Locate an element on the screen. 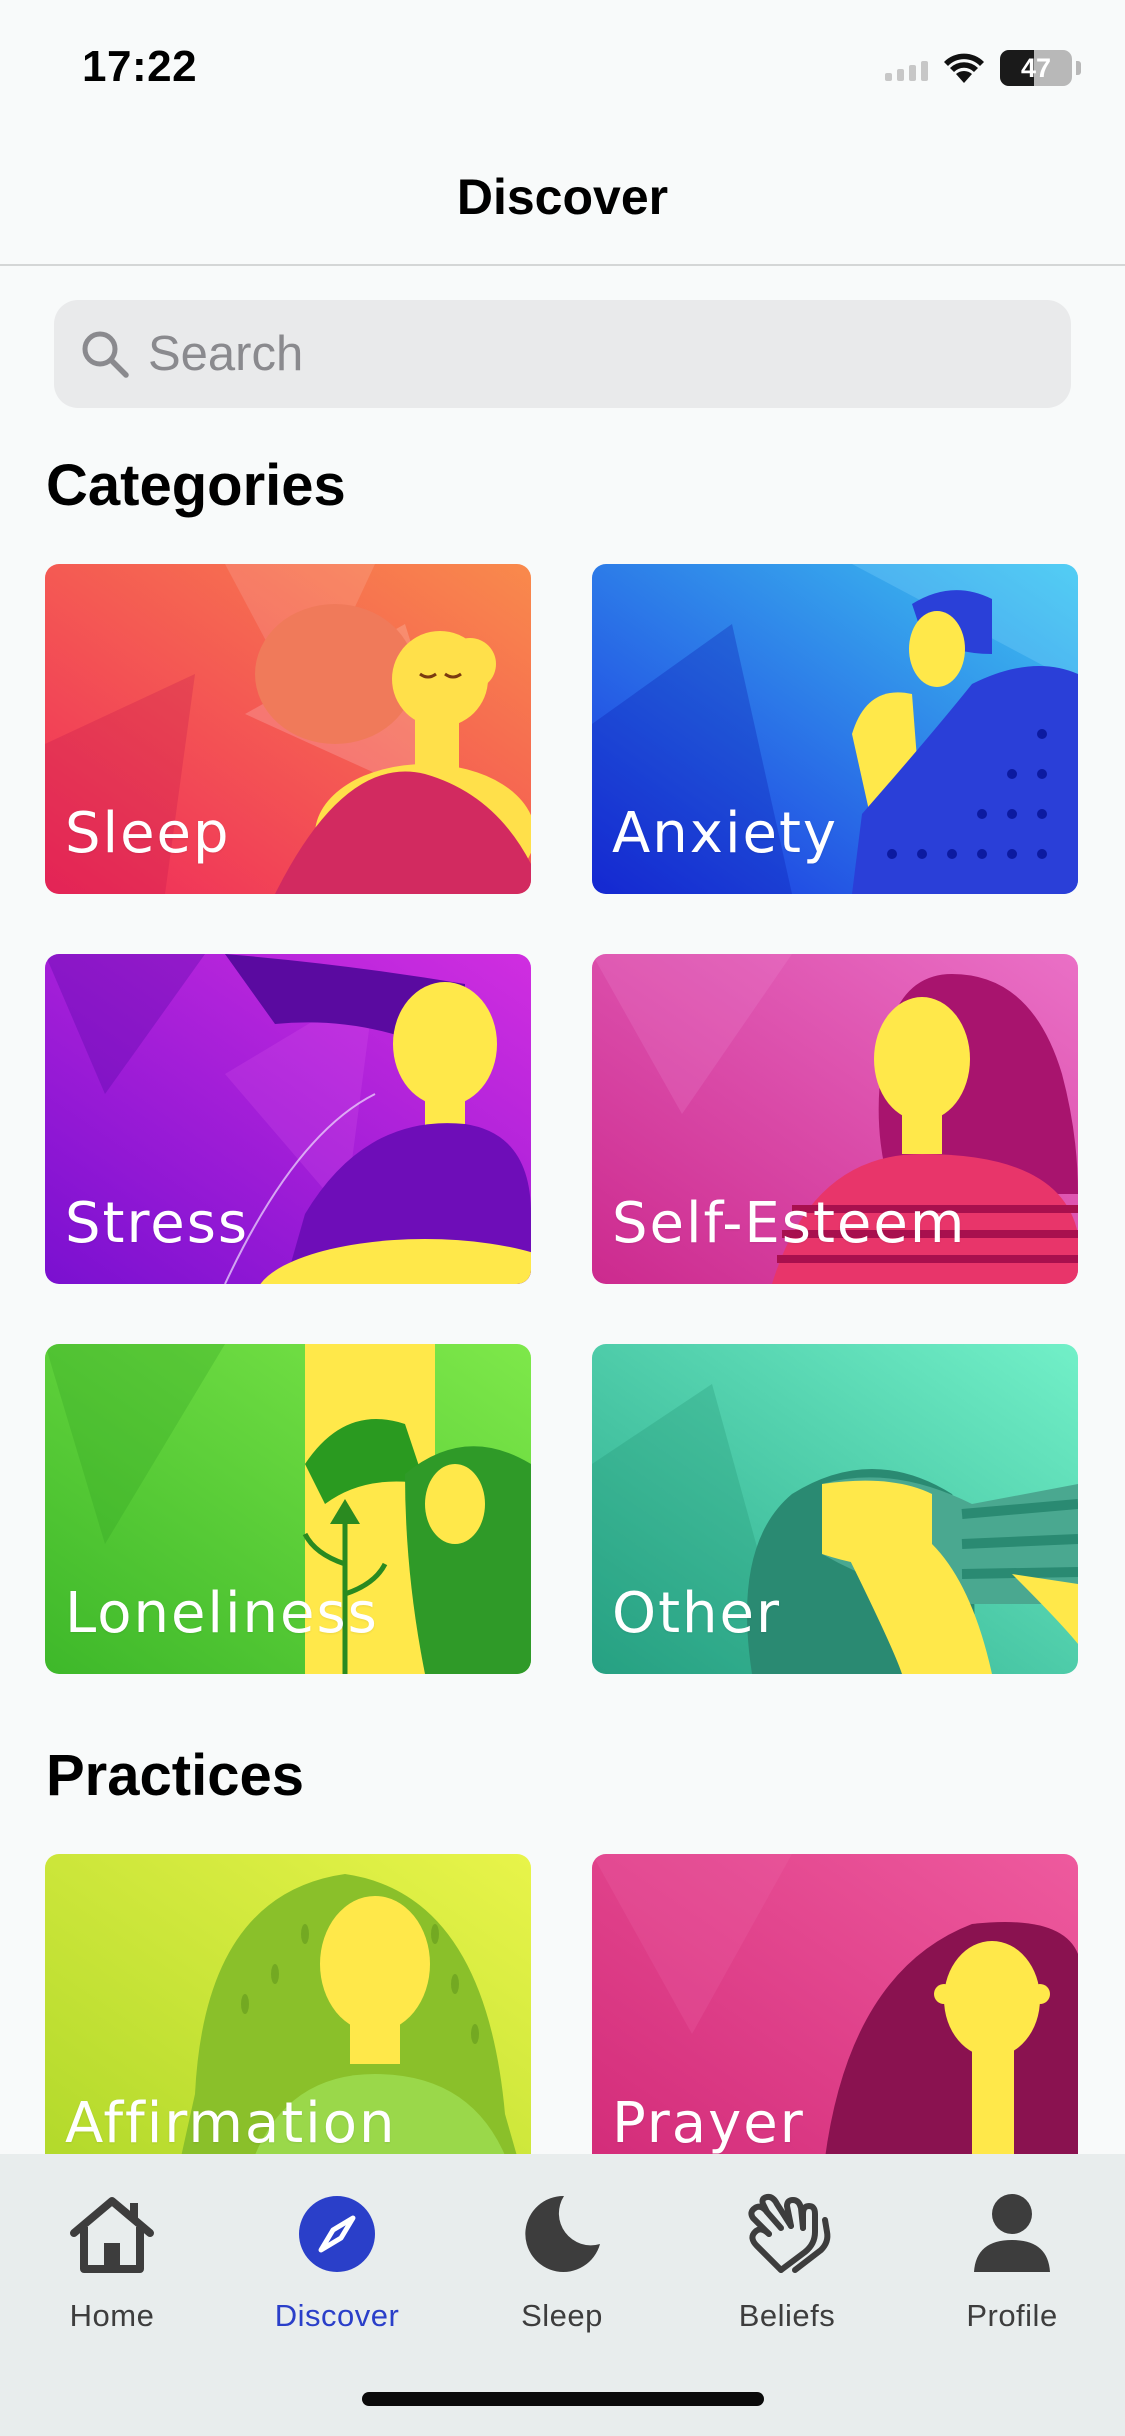 This screenshot has height=2436, width=1125. practice-label: Prayer is located at coordinates (708, 2123).